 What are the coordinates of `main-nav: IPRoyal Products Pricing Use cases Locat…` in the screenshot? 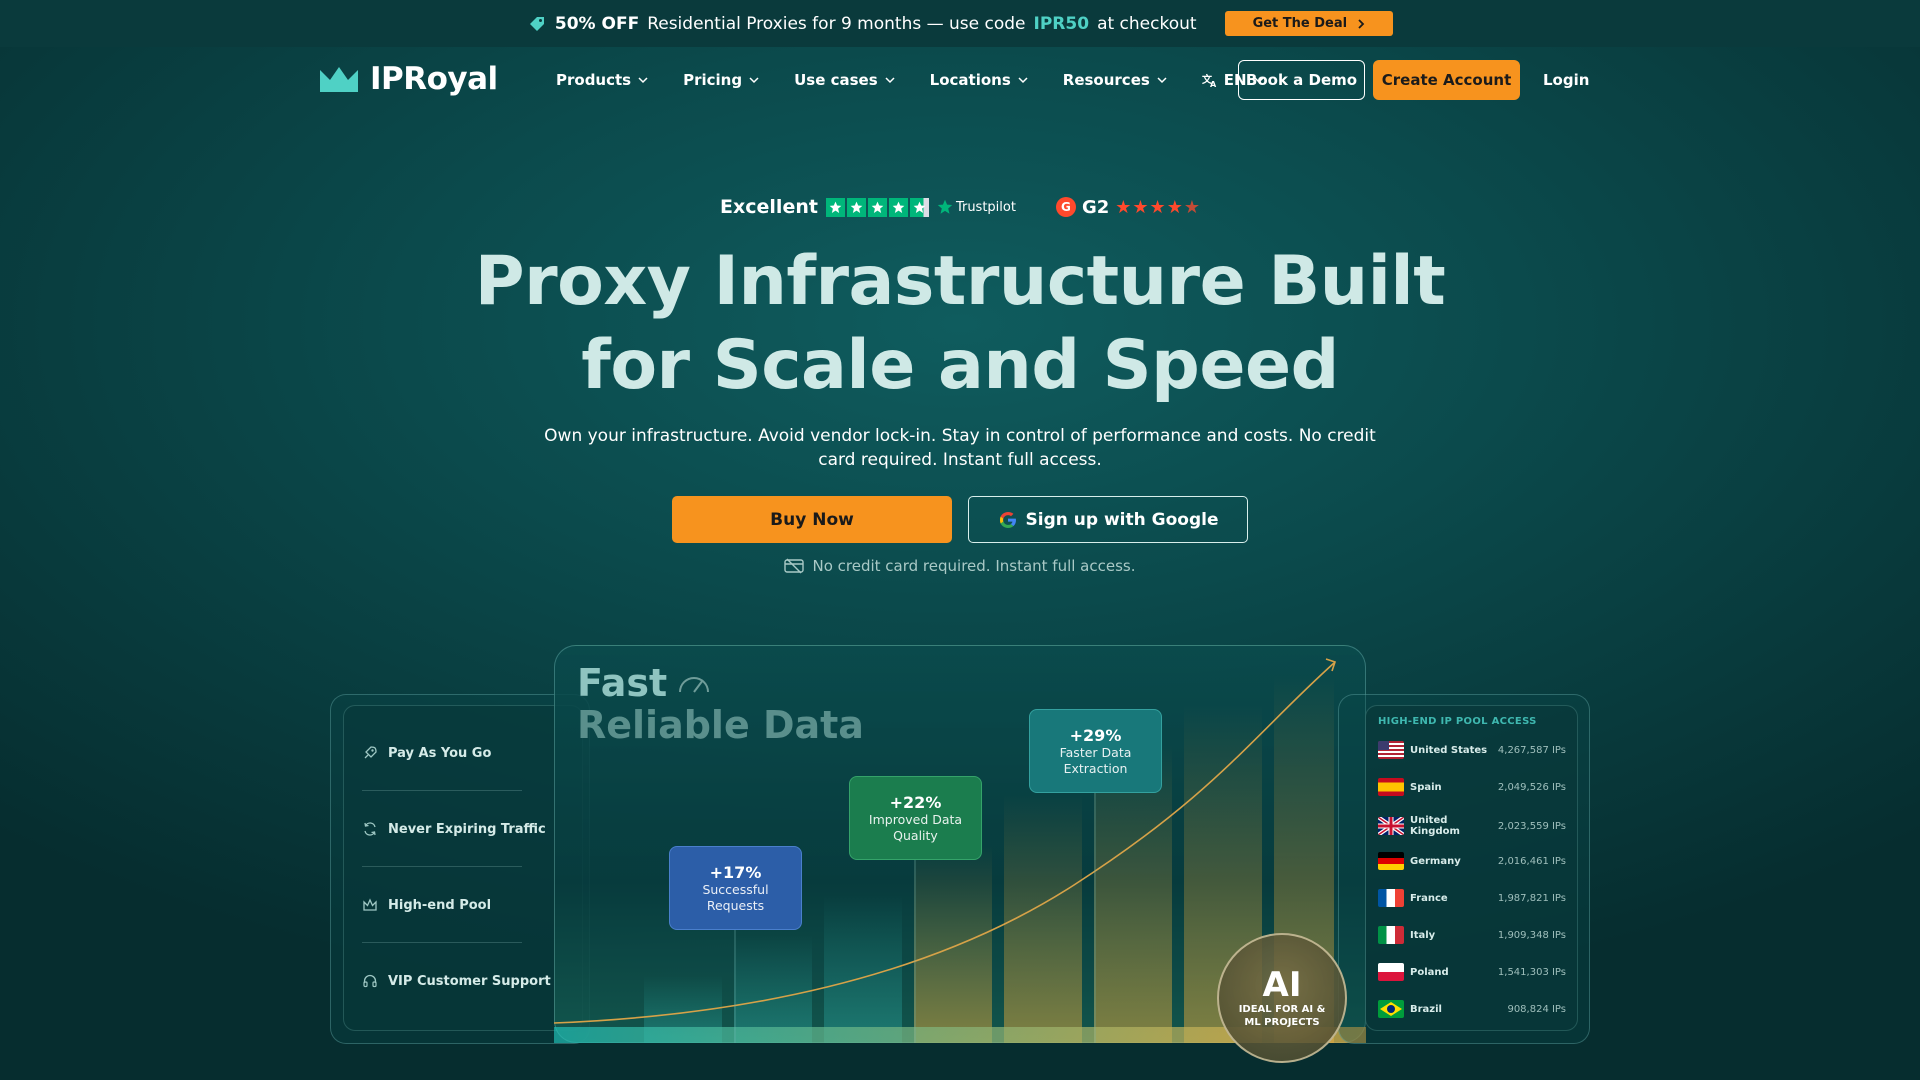 It's located at (960, 79).